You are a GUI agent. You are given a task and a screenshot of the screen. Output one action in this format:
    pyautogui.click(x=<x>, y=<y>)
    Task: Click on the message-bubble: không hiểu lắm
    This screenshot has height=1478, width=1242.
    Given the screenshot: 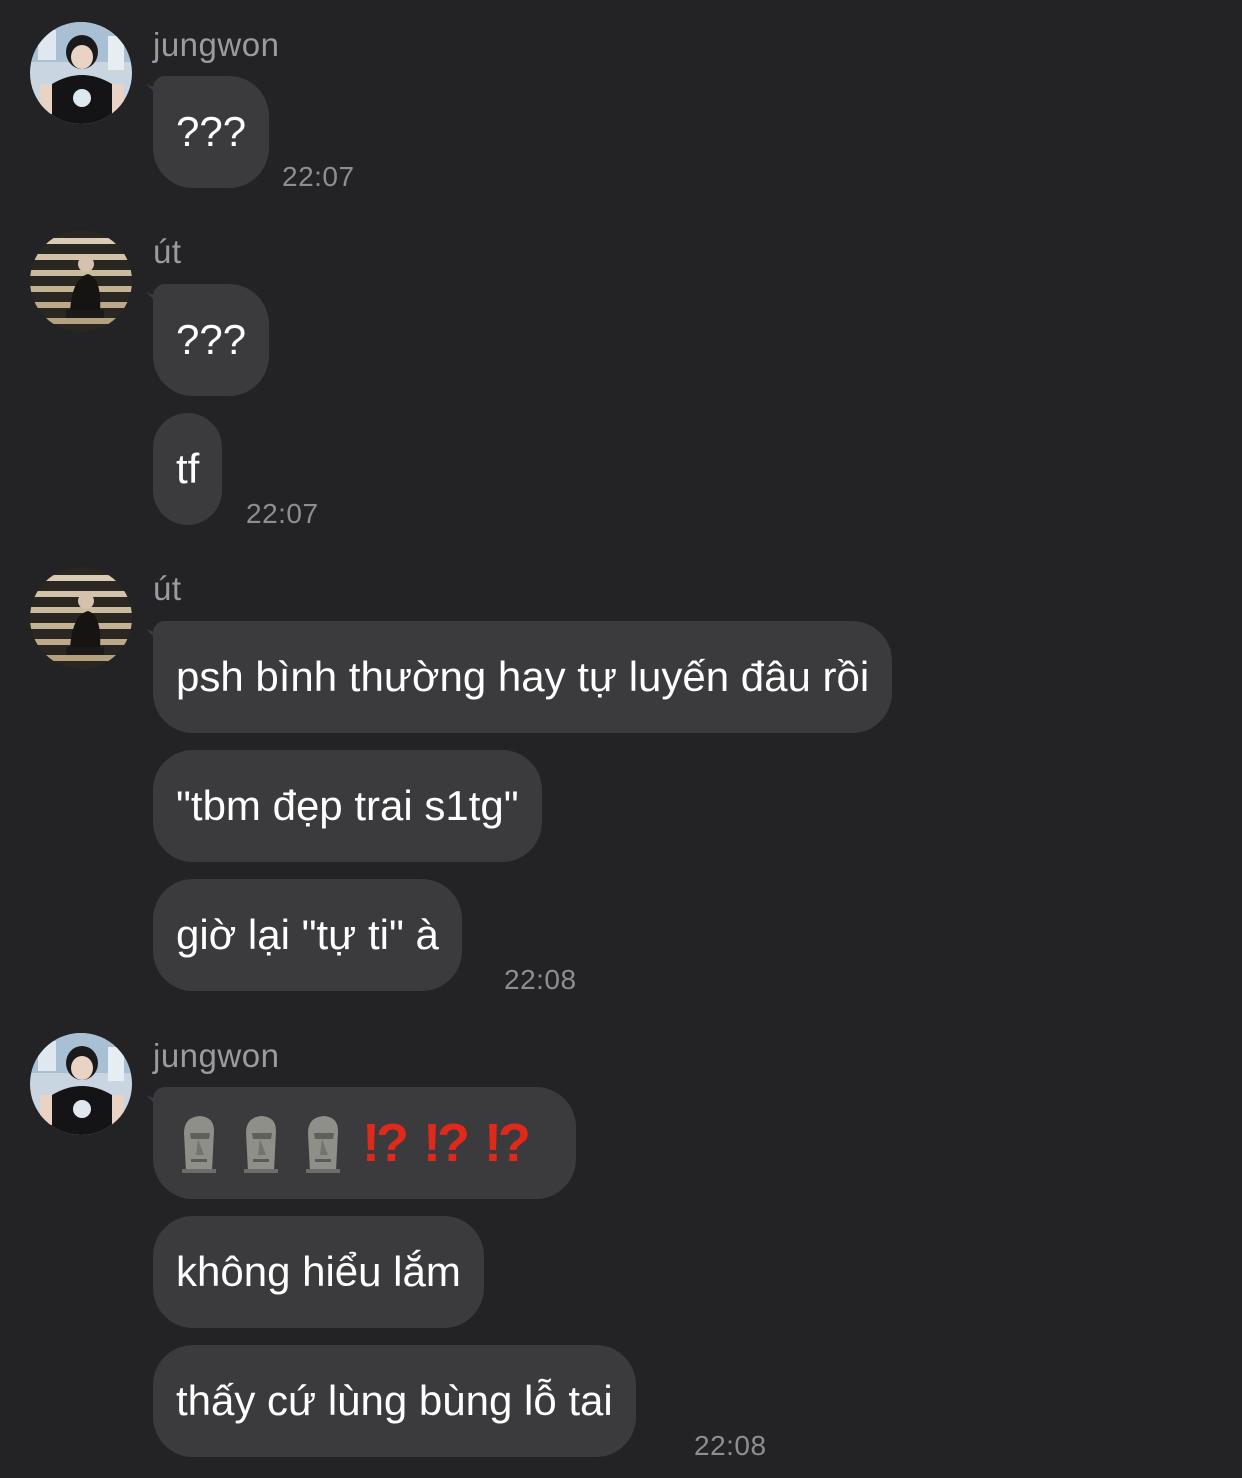 What is the action you would take?
    pyautogui.click(x=318, y=1272)
    